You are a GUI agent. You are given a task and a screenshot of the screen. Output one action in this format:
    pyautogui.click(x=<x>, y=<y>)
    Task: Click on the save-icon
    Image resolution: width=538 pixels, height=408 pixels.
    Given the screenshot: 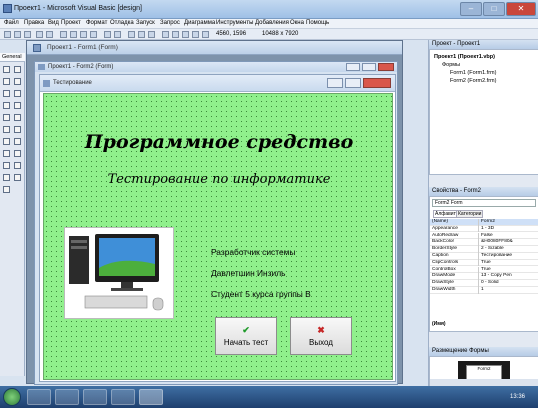 What is the action you would take?
    pyautogui.click(x=49, y=34)
    